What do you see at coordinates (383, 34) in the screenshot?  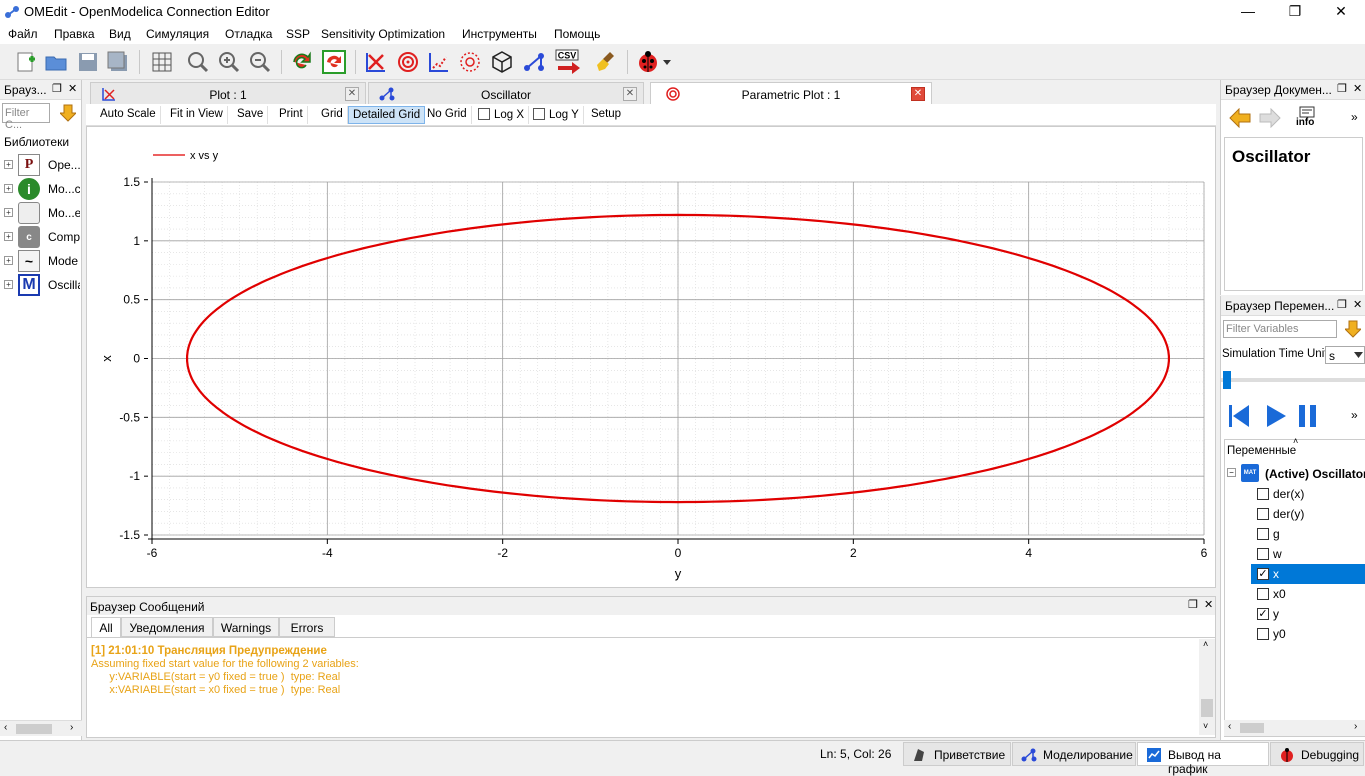 I see `menu-sensitivity: Sensitivity Optimization` at bounding box center [383, 34].